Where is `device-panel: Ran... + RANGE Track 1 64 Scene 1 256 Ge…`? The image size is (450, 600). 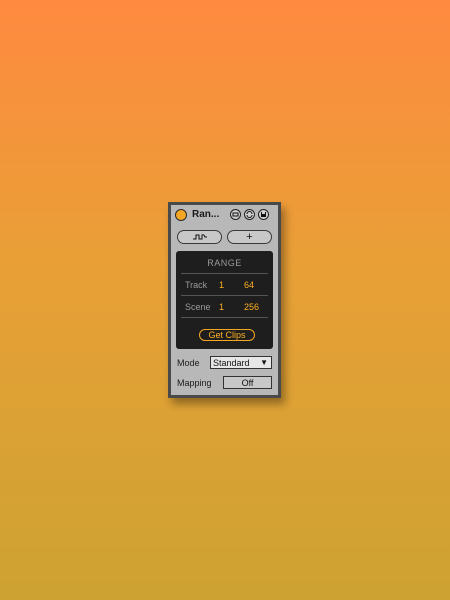 device-panel: Ran... + RANGE Track 1 64 Scene 1 256 Ge… is located at coordinates (224, 300).